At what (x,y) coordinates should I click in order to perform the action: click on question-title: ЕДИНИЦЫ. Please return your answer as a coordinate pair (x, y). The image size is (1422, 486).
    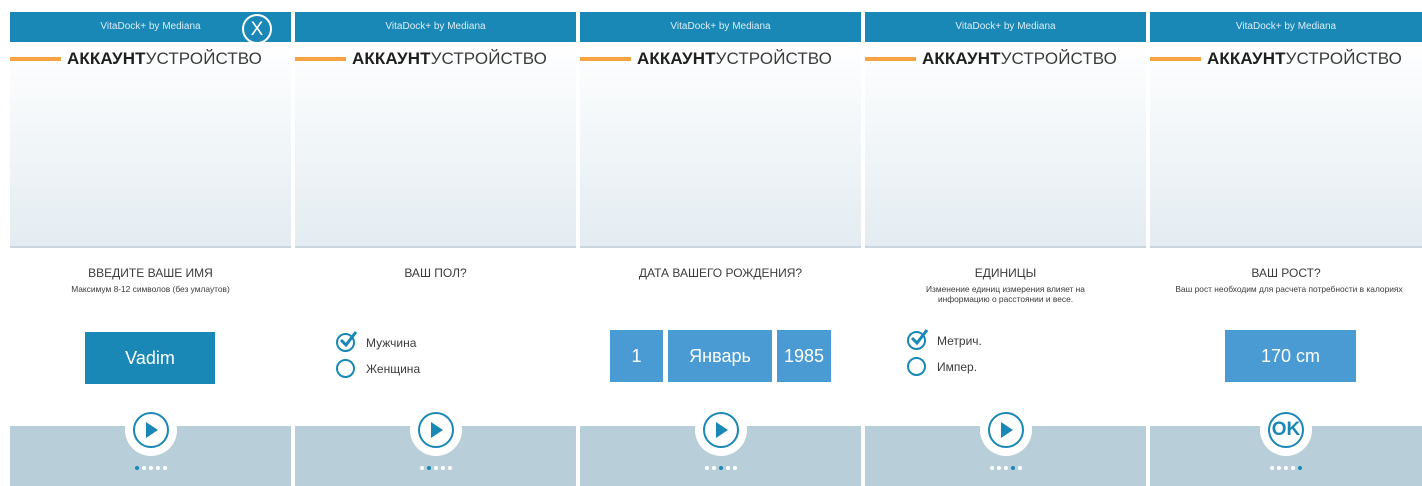
    Looking at the image, I should click on (1005, 273).